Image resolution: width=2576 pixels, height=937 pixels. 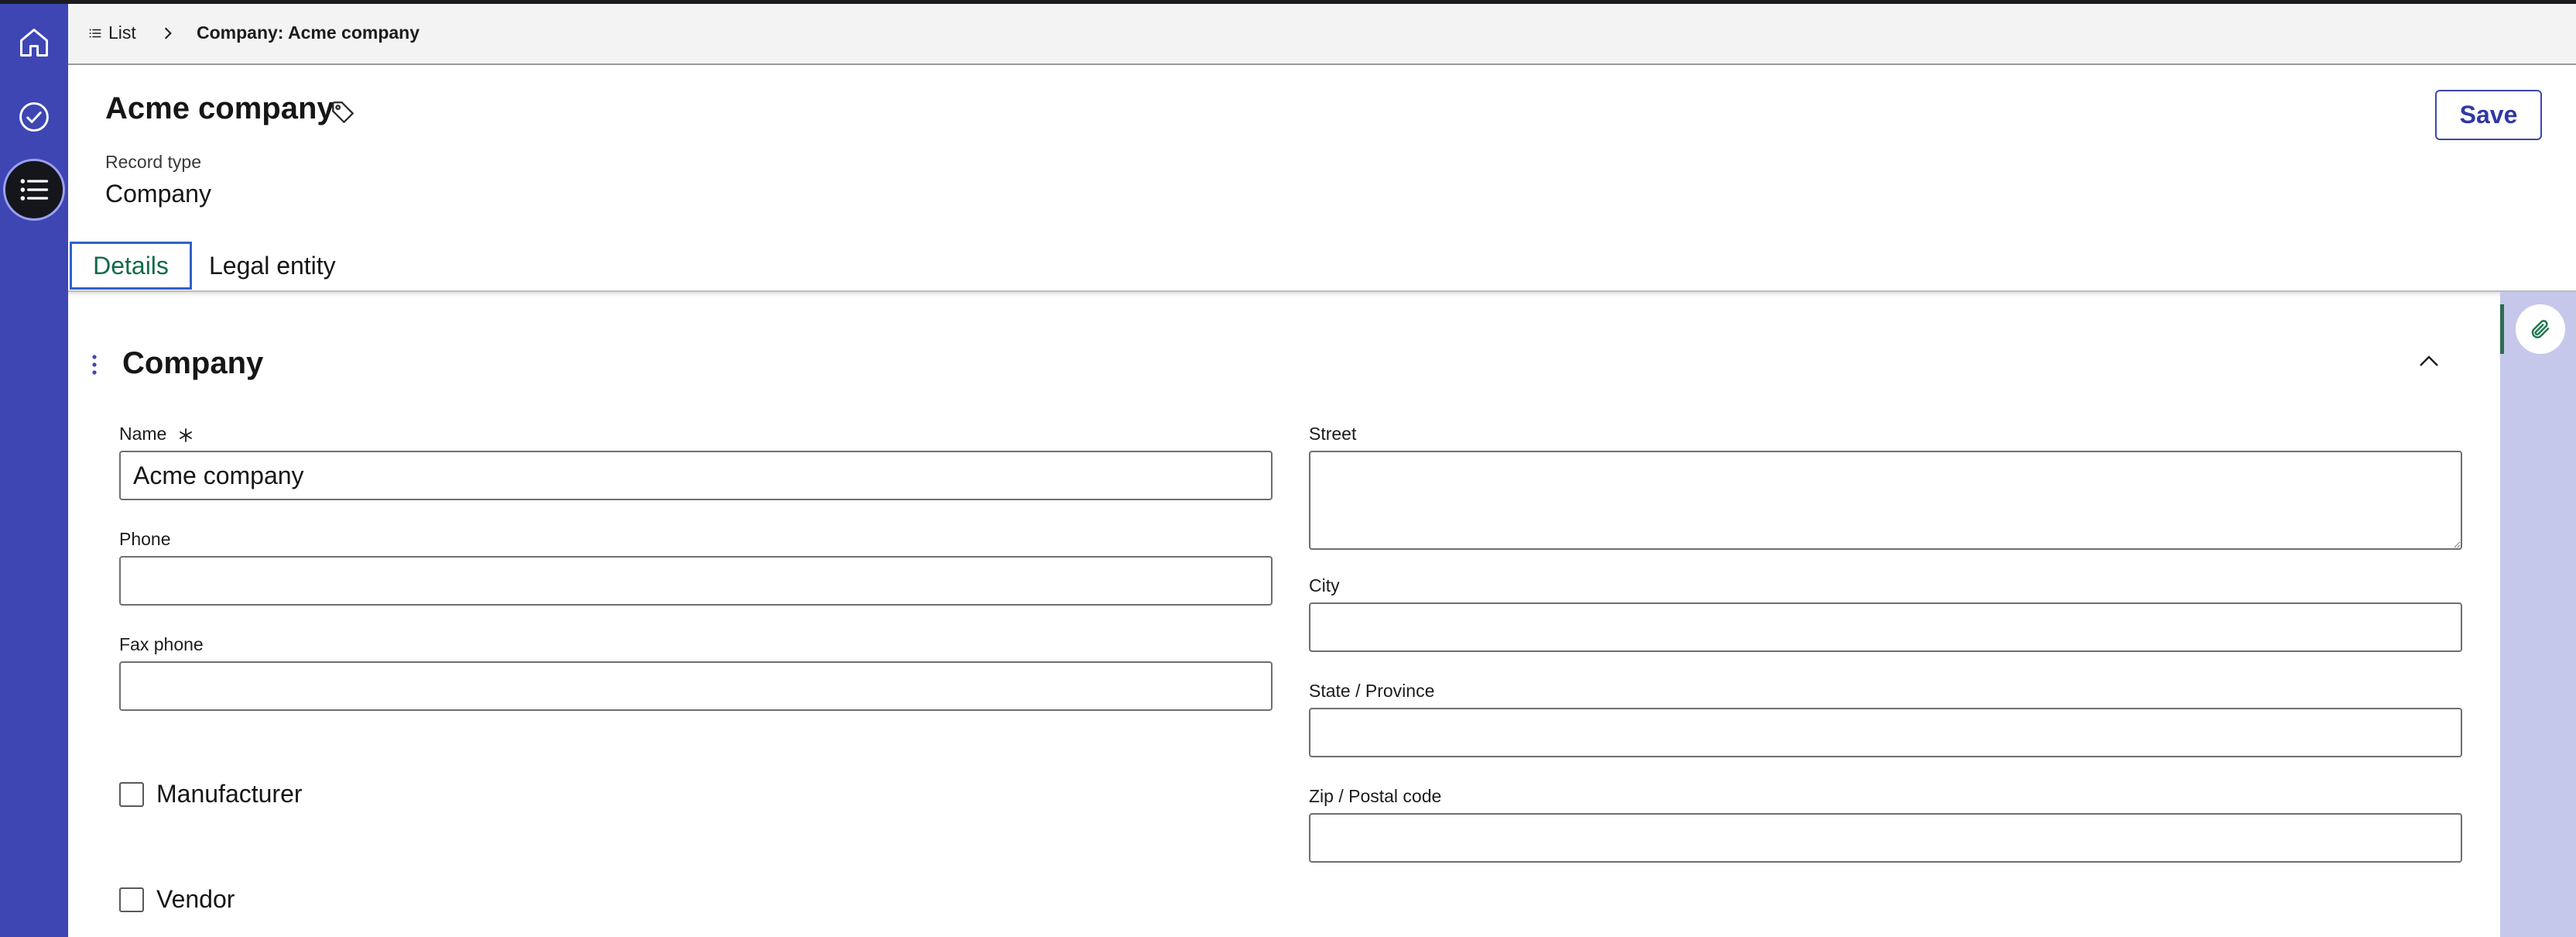 I want to click on tab-details: Details, so click(x=131, y=266).